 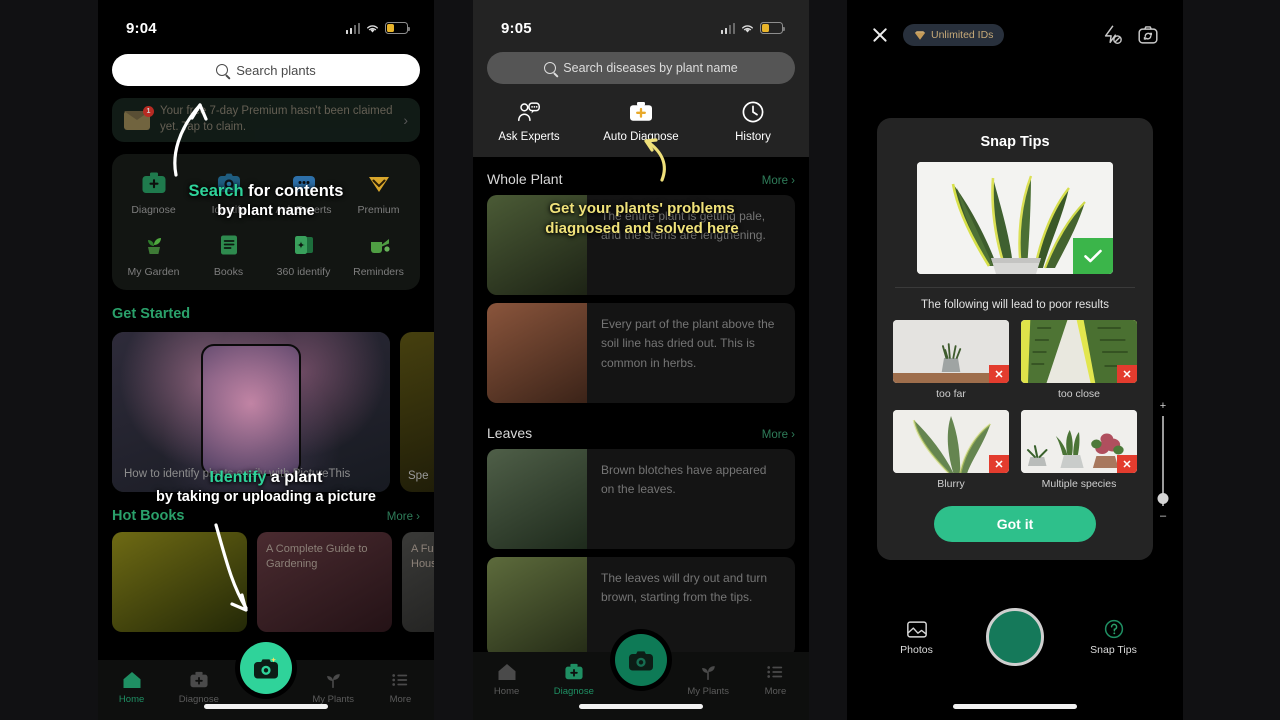 What do you see at coordinates (573, 691) in the screenshot?
I see `tab-label: Diagnose` at bounding box center [573, 691].